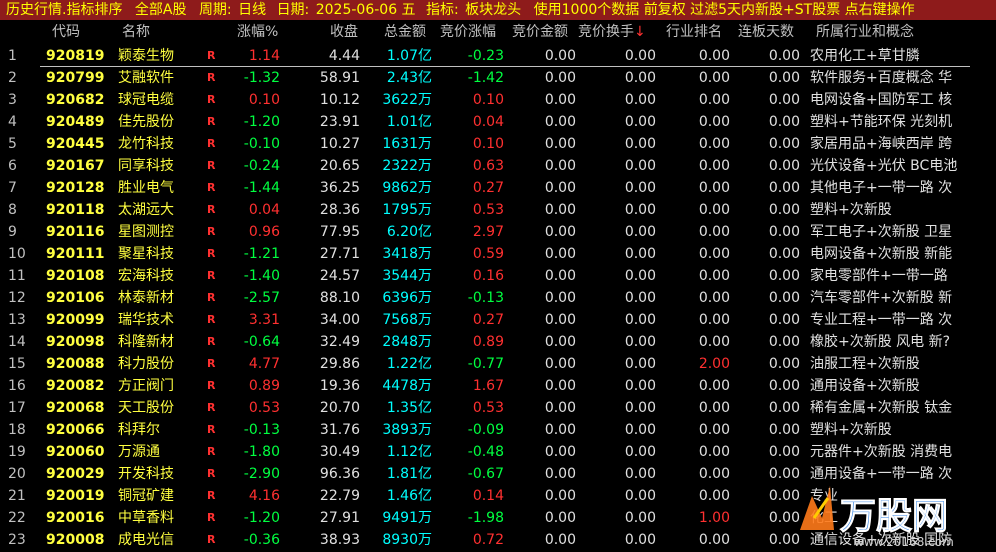  Describe the element at coordinates (17, 342) in the screenshot. I see `row-index: 14` at that location.